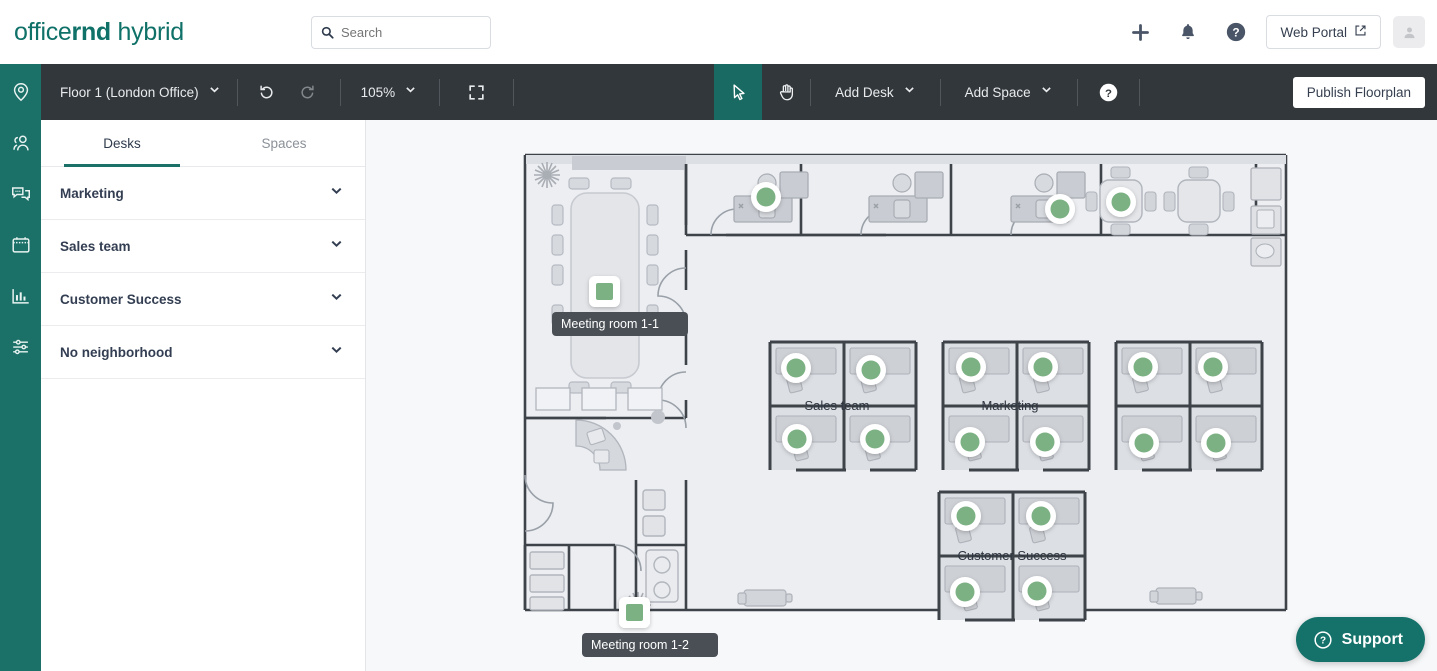 This screenshot has height=671, width=1437. I want to click on redo-button, so click(307, 92).